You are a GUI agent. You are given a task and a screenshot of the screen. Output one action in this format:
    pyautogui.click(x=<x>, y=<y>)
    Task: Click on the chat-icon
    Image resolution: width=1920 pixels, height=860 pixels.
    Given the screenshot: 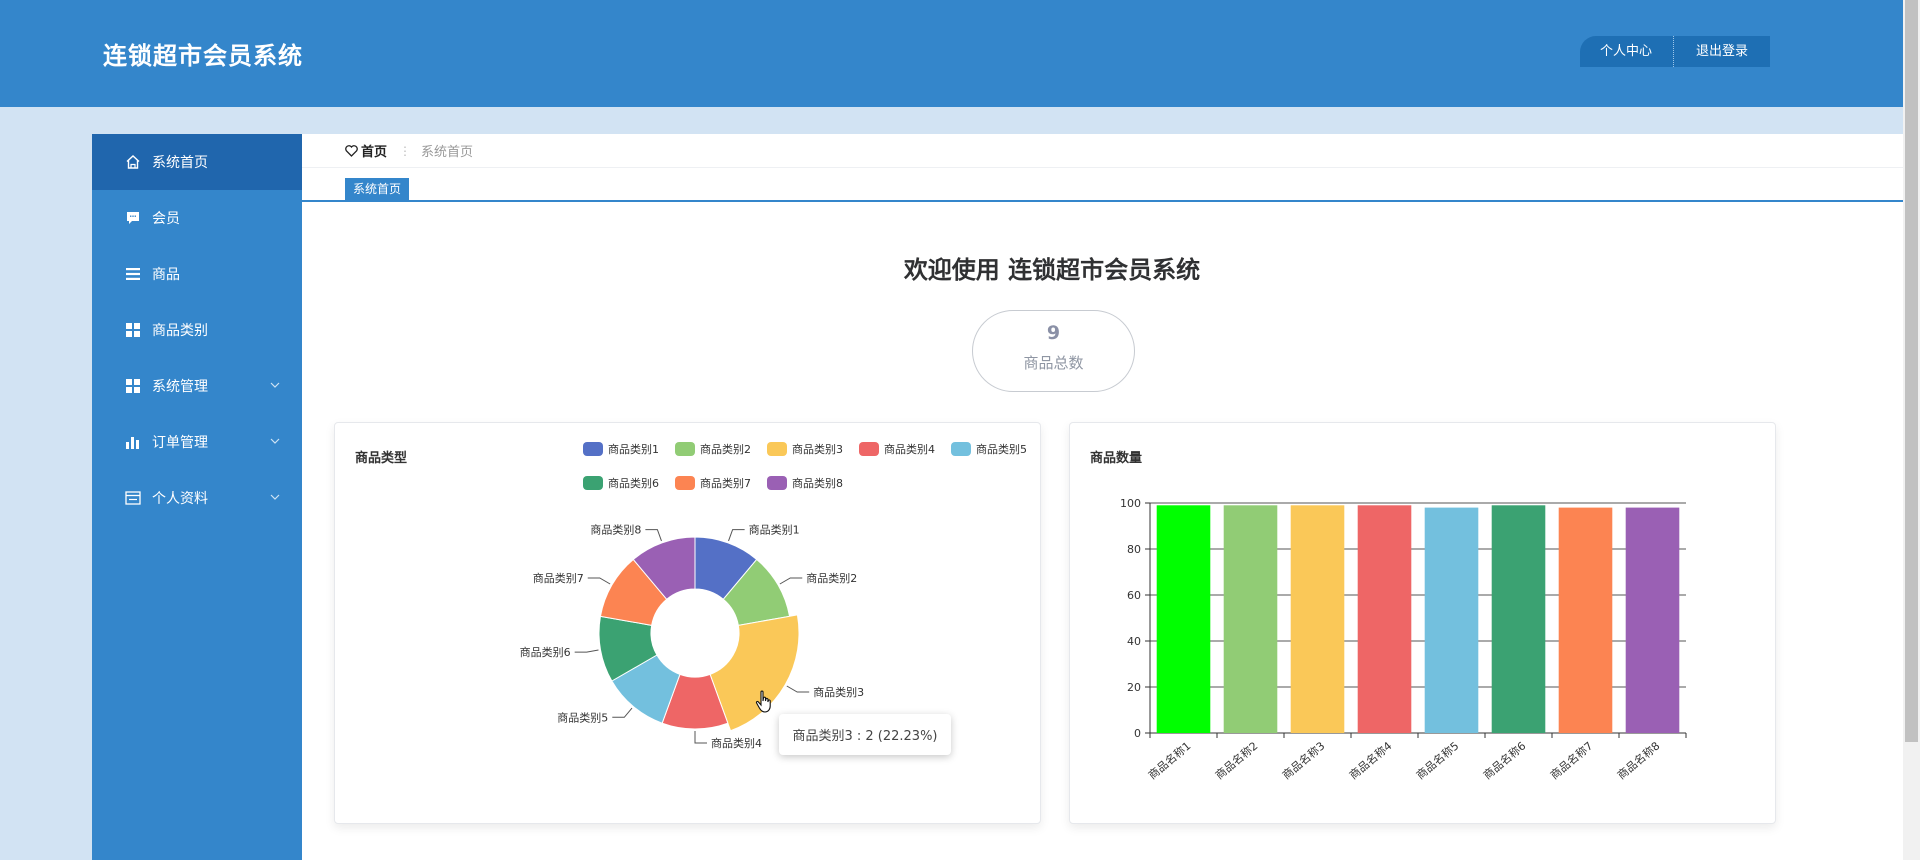 What is the action you would take?
    pyautogui.click(x=133, y=218)
    